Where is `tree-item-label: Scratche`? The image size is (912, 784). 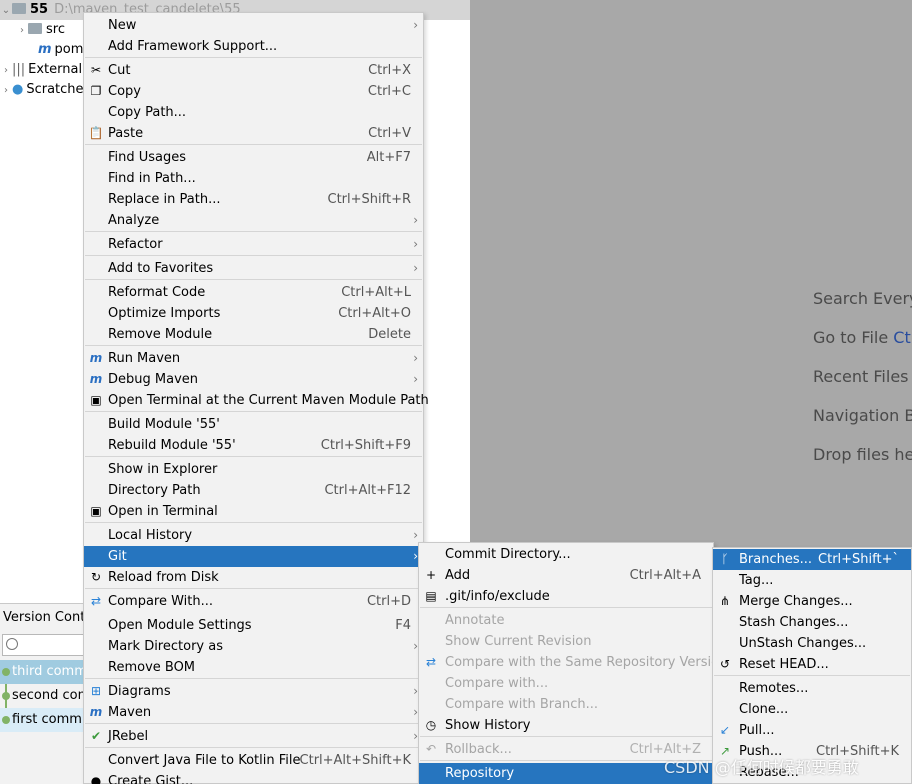
tree-item-label: Scratche is located at coordinates (55, 89).